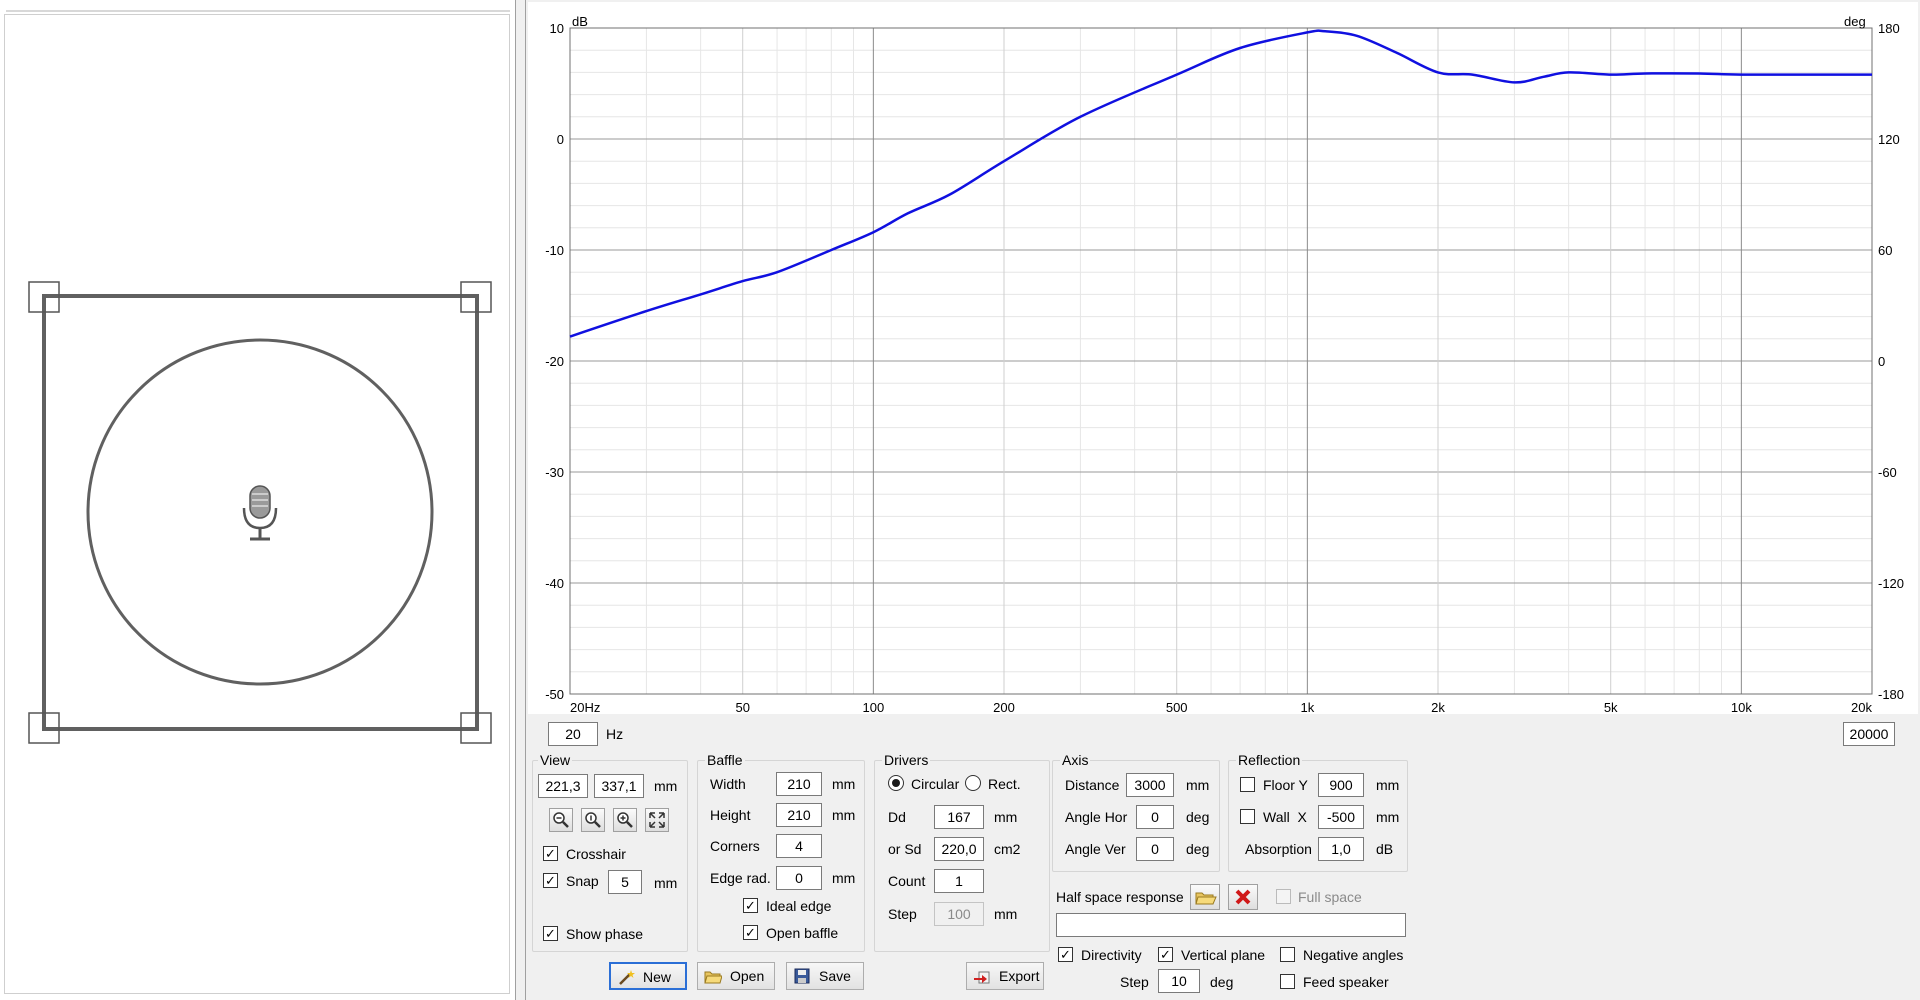 The image size is (1920, 1000). What do you see at coordinates (550, 933) in the screenshot?
I see `show-phase-checkbox: ✓` at bounding box center [550, 933].